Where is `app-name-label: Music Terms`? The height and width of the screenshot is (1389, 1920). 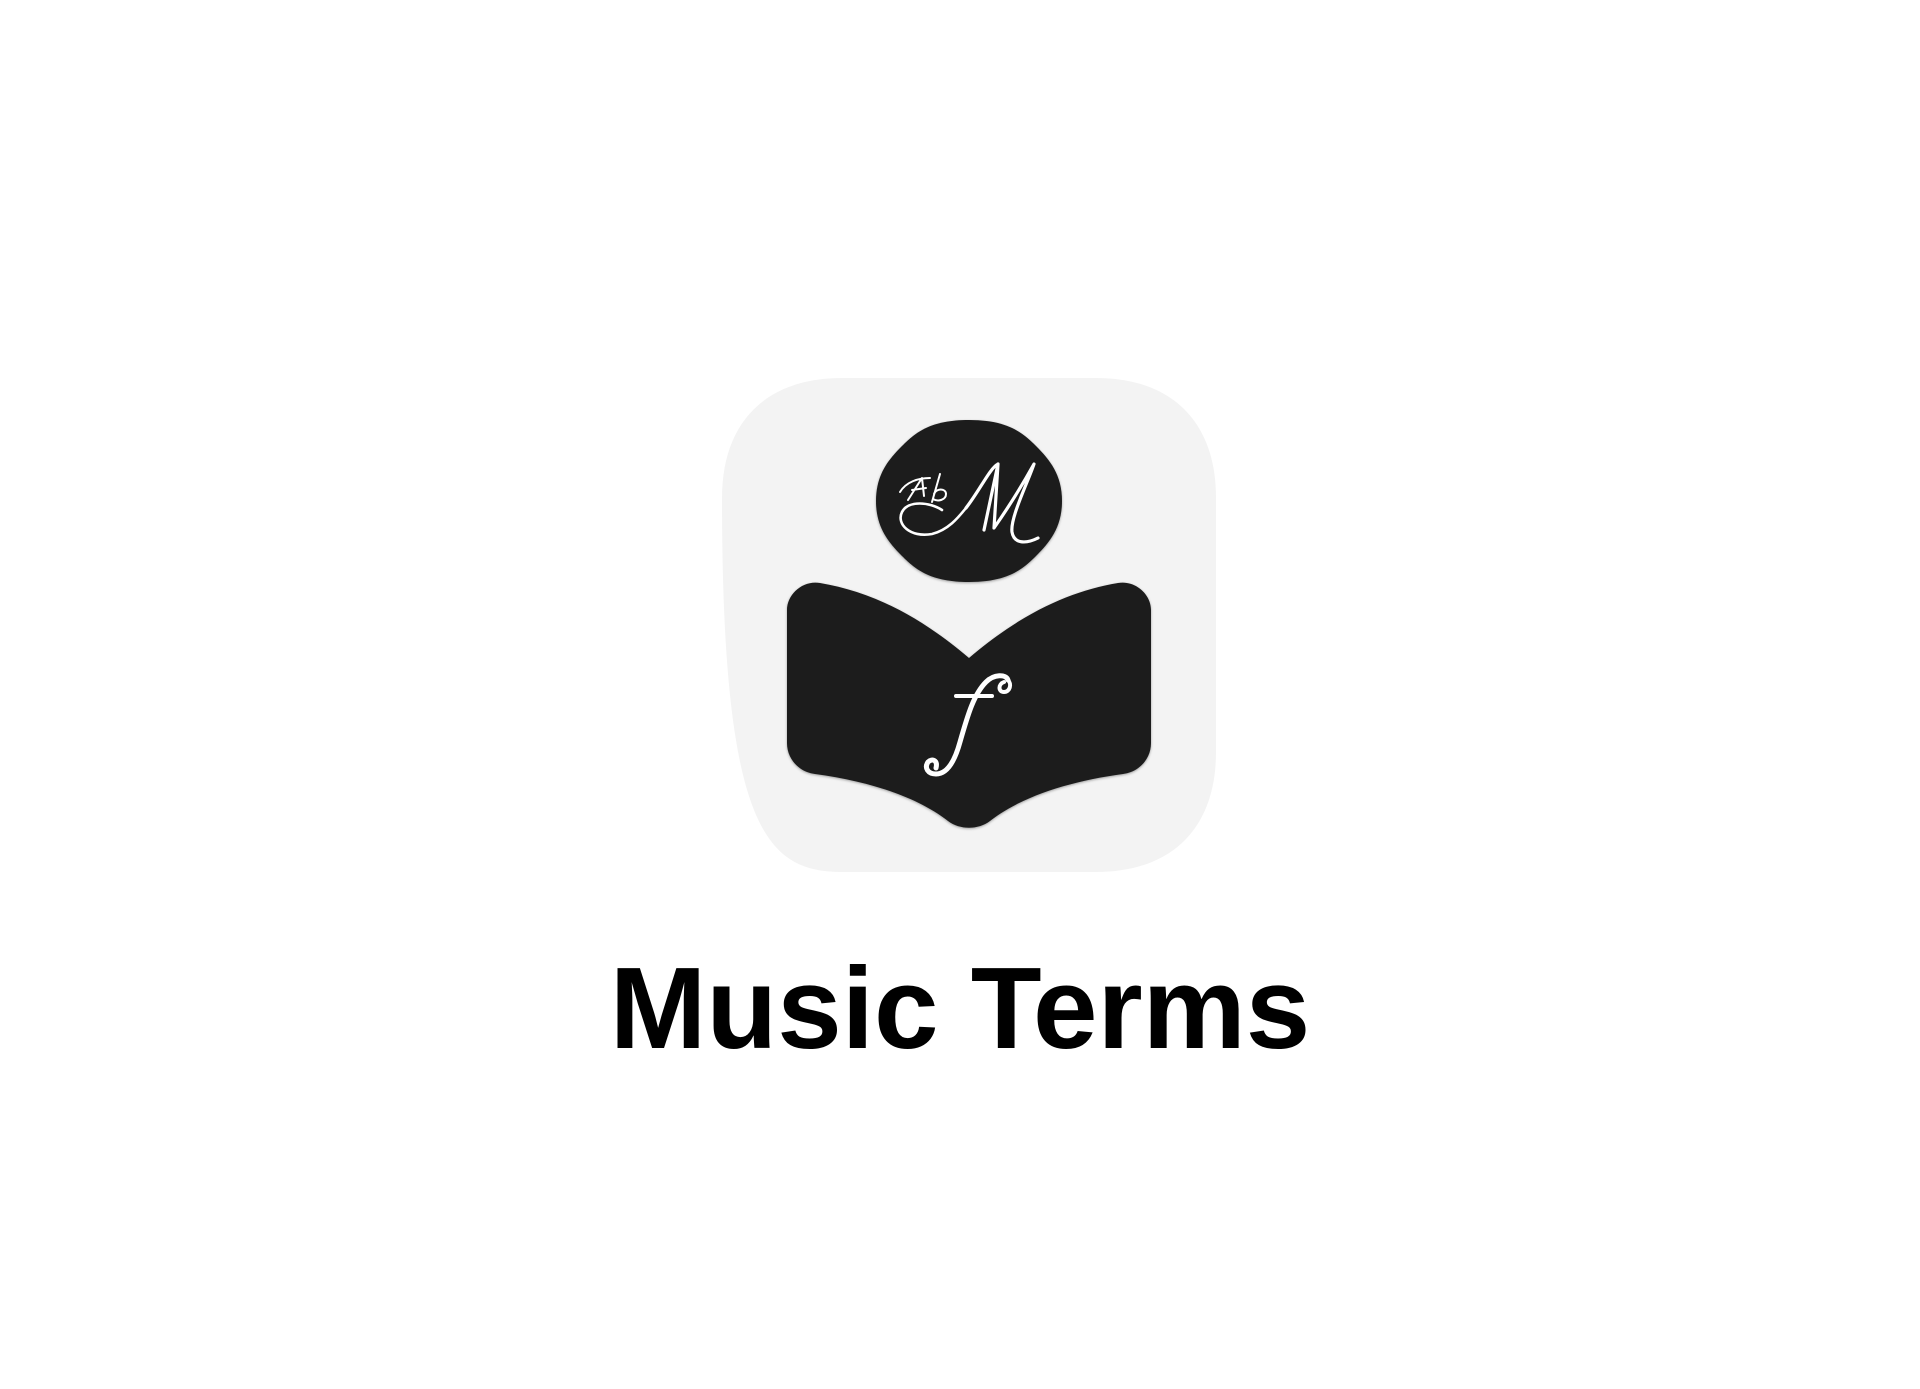 app-name-label: Music Terms is located at coordinates (960, 1008).